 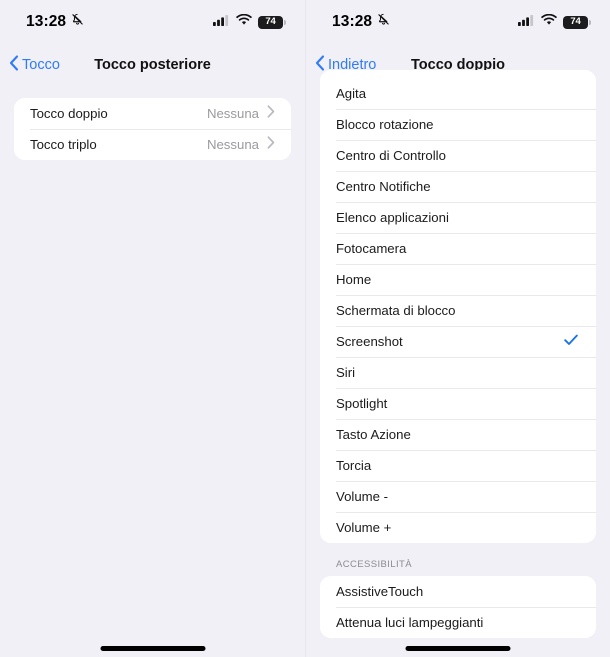 What do you see at coordinates (458, 341) in the screenshot?
I see `list-item: Screenshot` at bounding box center [458, 341].